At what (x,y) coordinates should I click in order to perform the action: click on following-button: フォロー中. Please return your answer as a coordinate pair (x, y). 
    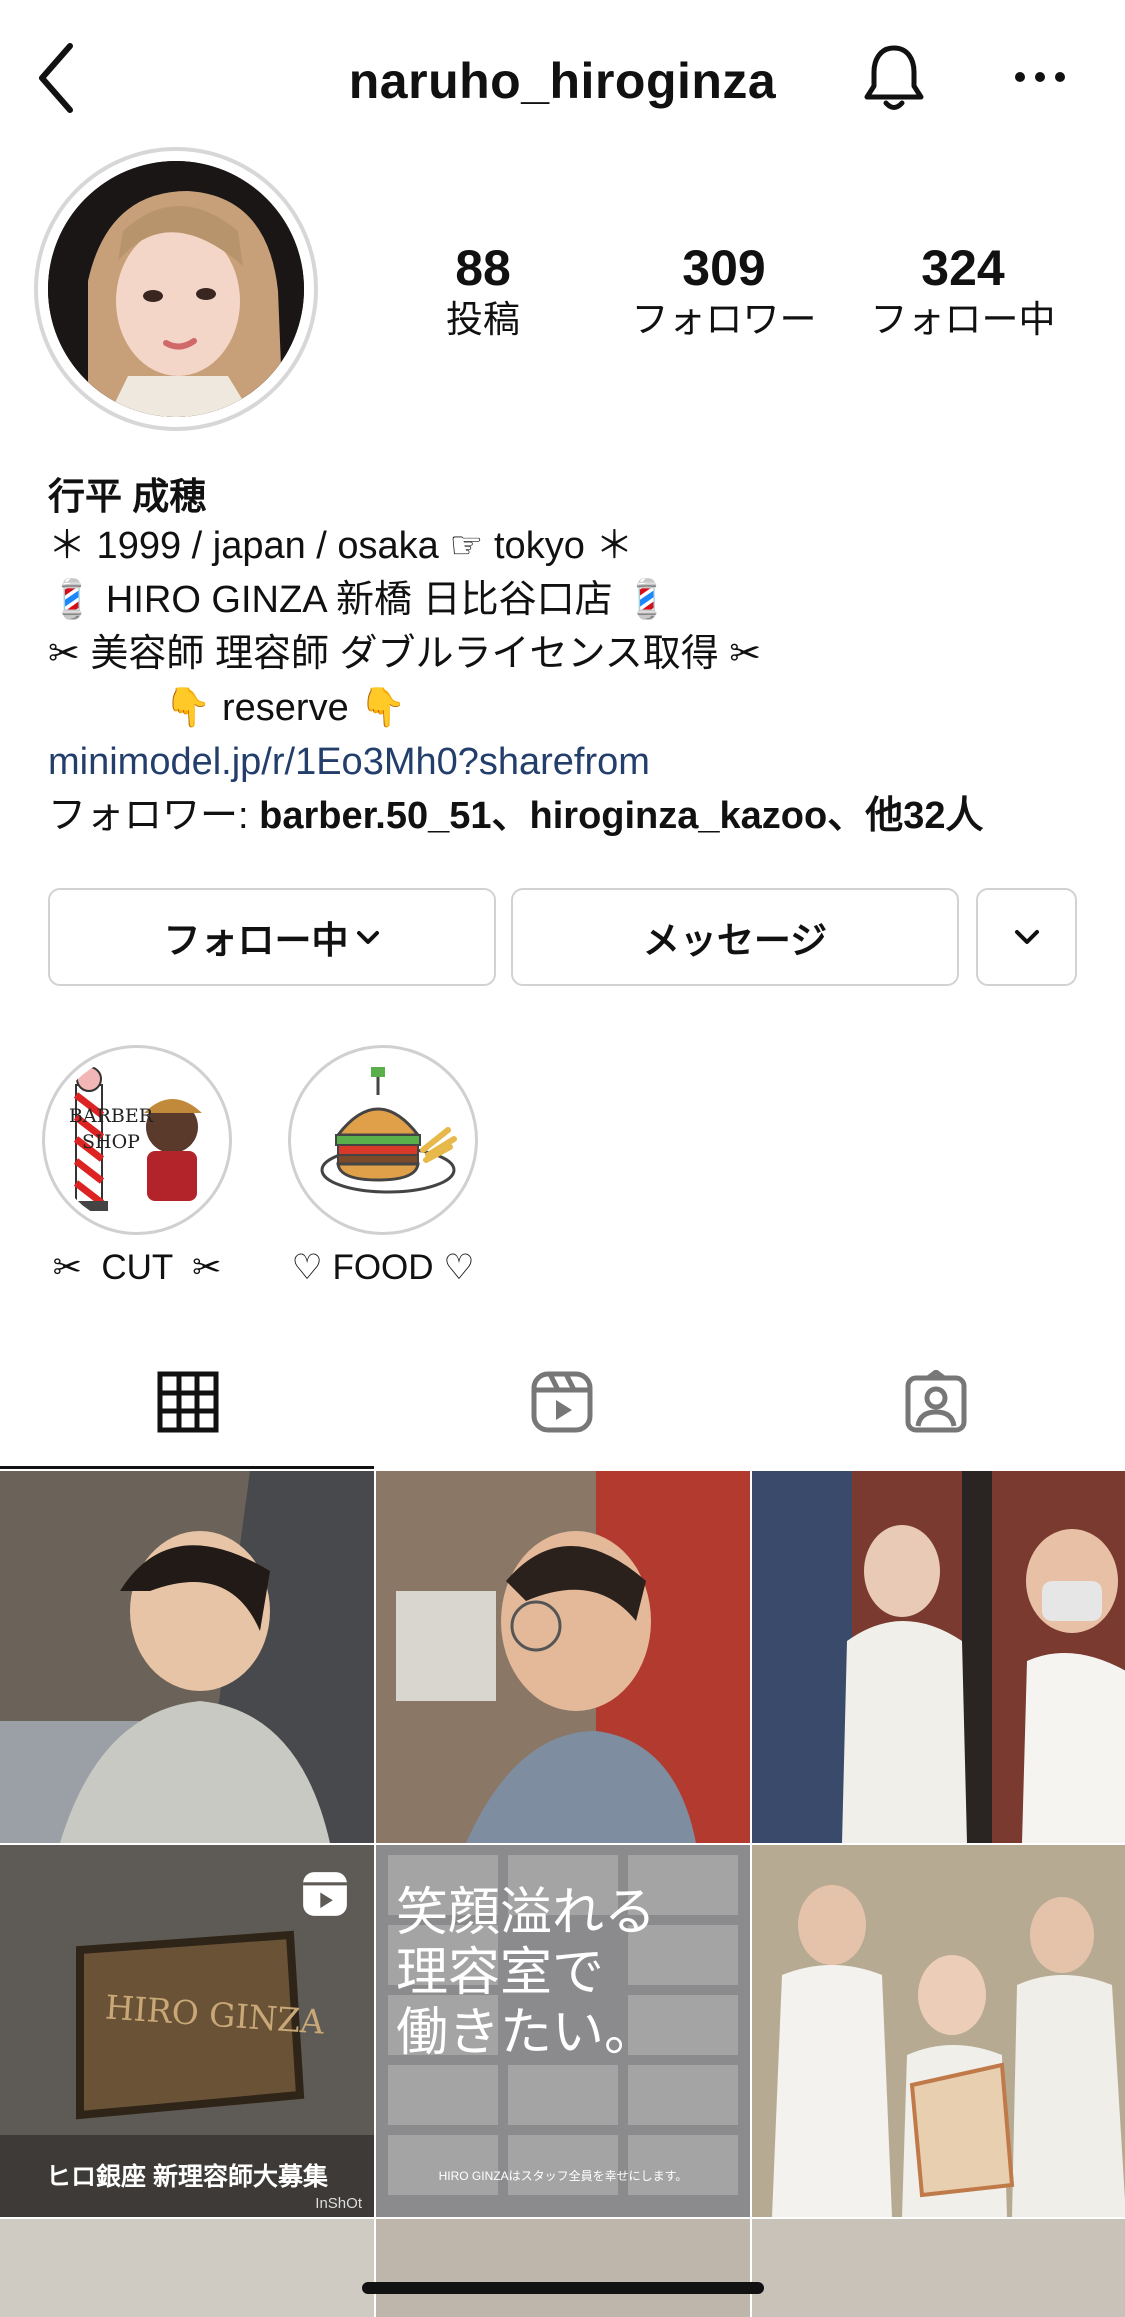
    Looking at the image, I should click on (272, 937).